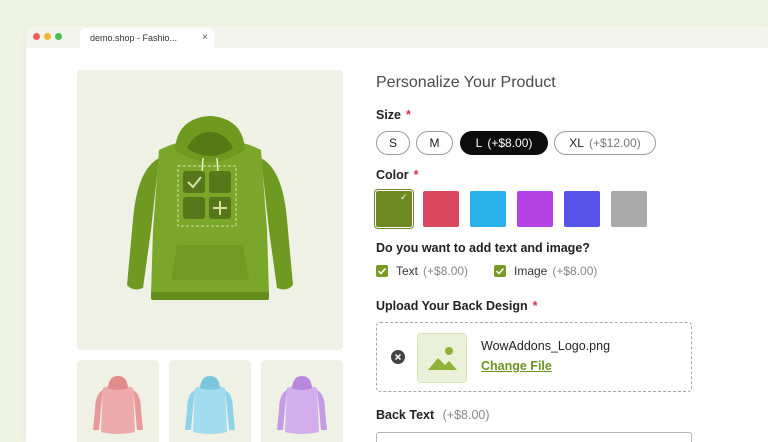 The width and height of the screenshot is (768, 442). What do you see at coordinates (47, 36) in the screenshot?
I see `minimize-window-icon` at bounding box center [47, 36].